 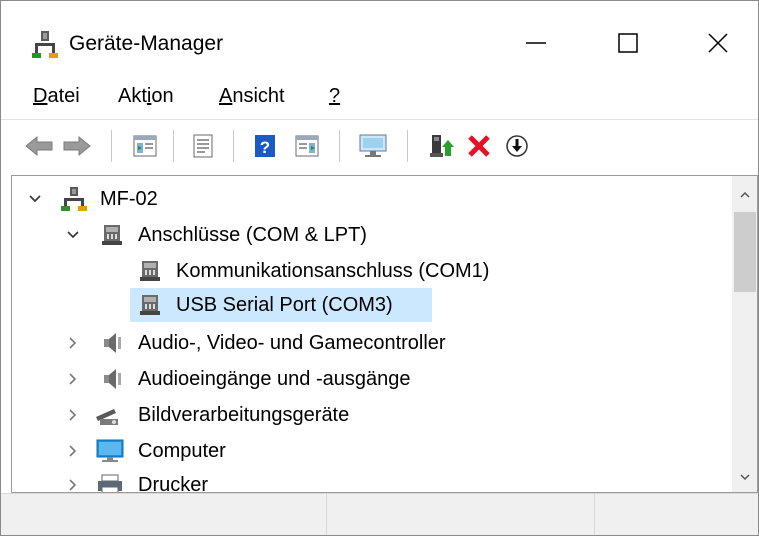 I want to click on printer-icon, so click(x=110, y=483).